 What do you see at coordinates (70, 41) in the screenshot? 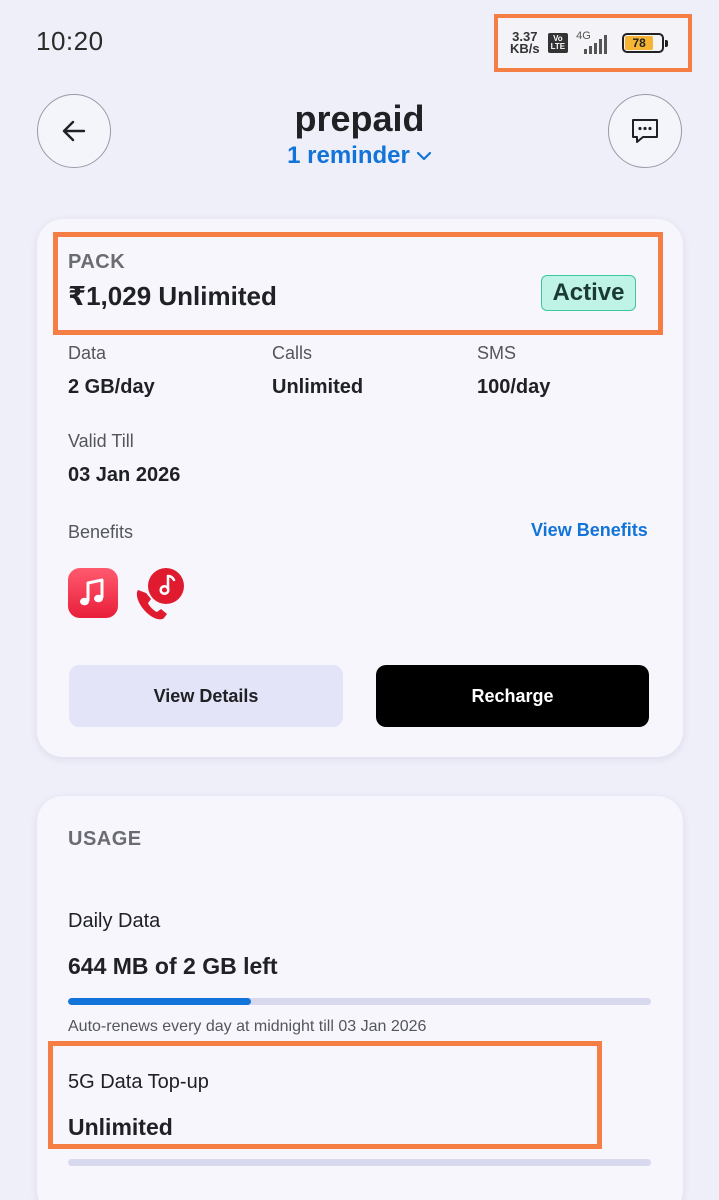
I see `status-time: 10:20` at bounding box center [70, 41].